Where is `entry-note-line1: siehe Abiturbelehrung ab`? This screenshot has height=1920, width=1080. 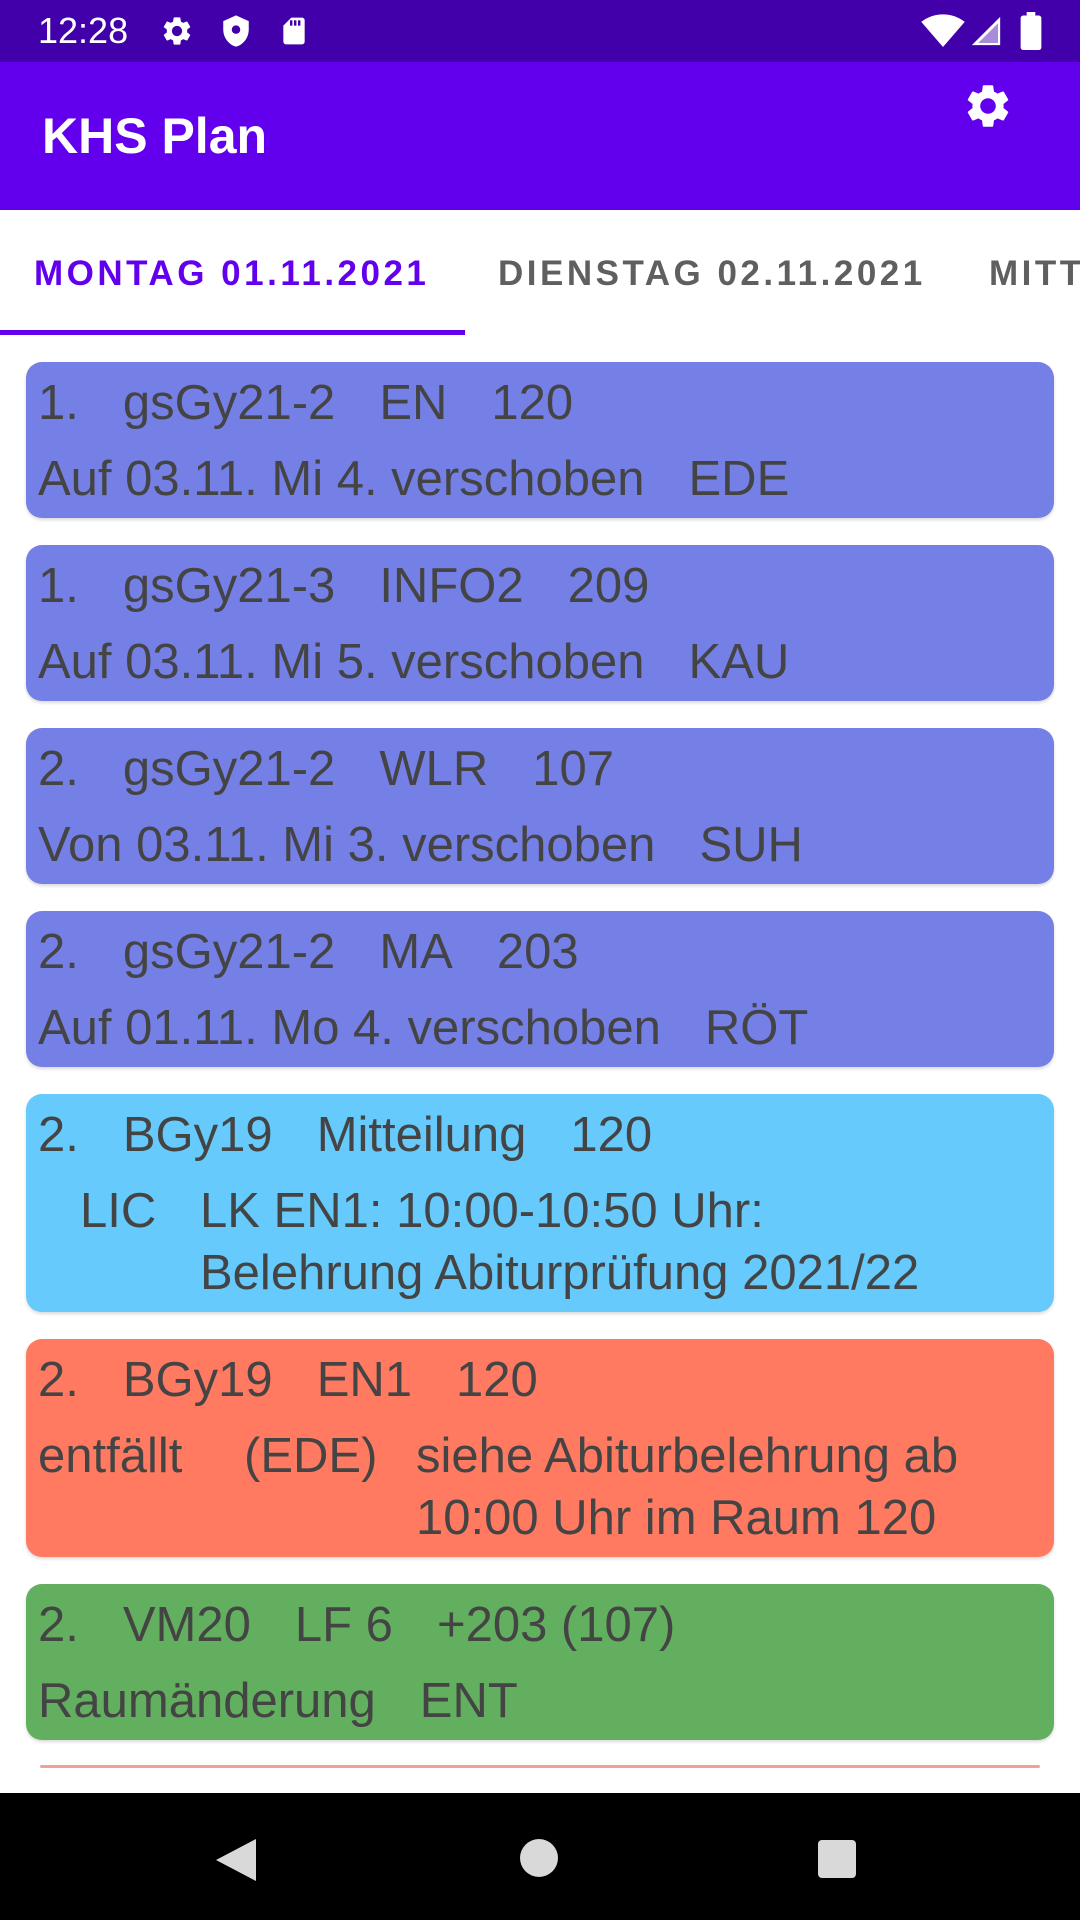 entry-note-line1: siehe Abiturbelehrung ab is located at coordinates (687, 1456).